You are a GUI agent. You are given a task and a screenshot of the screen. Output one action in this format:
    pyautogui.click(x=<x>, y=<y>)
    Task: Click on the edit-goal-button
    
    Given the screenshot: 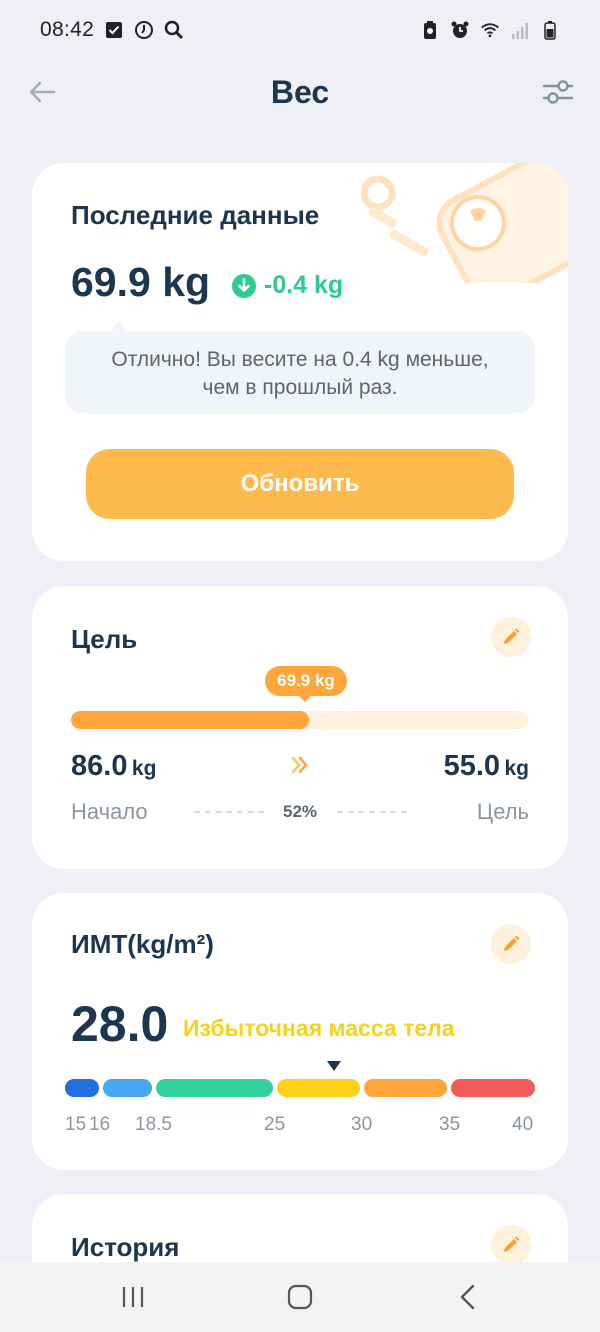 What is the action you would take?
    pyautogui.click(x=511, y=637)
    